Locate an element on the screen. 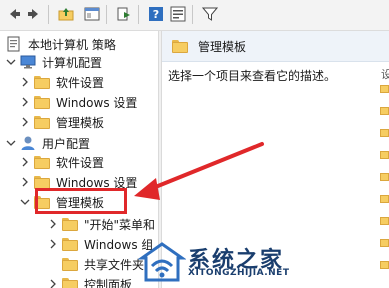  policy-document-icon is located at coordinates (13, 44).